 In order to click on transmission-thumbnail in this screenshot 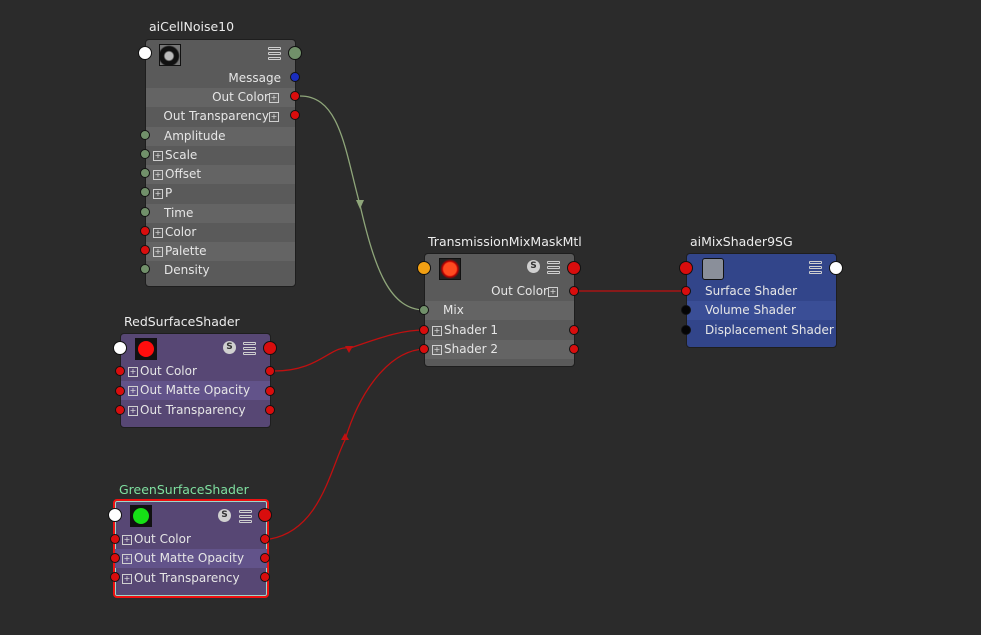, I will do `click(450, 269)`.